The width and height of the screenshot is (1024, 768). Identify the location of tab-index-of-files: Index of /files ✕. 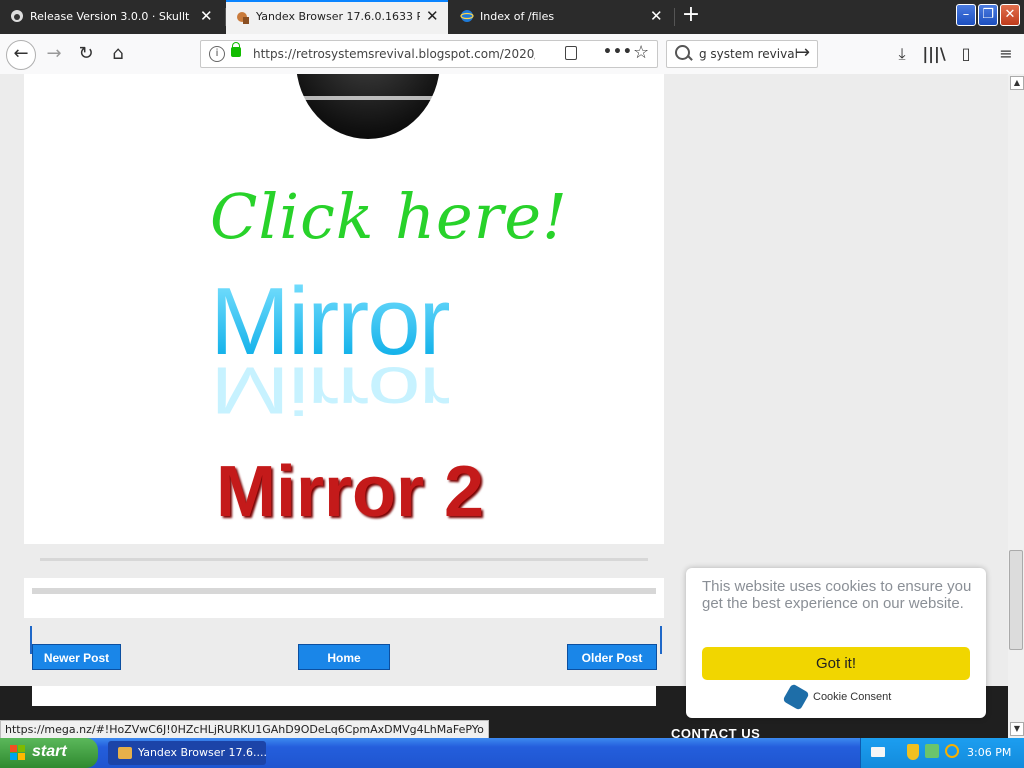
(562, 17).